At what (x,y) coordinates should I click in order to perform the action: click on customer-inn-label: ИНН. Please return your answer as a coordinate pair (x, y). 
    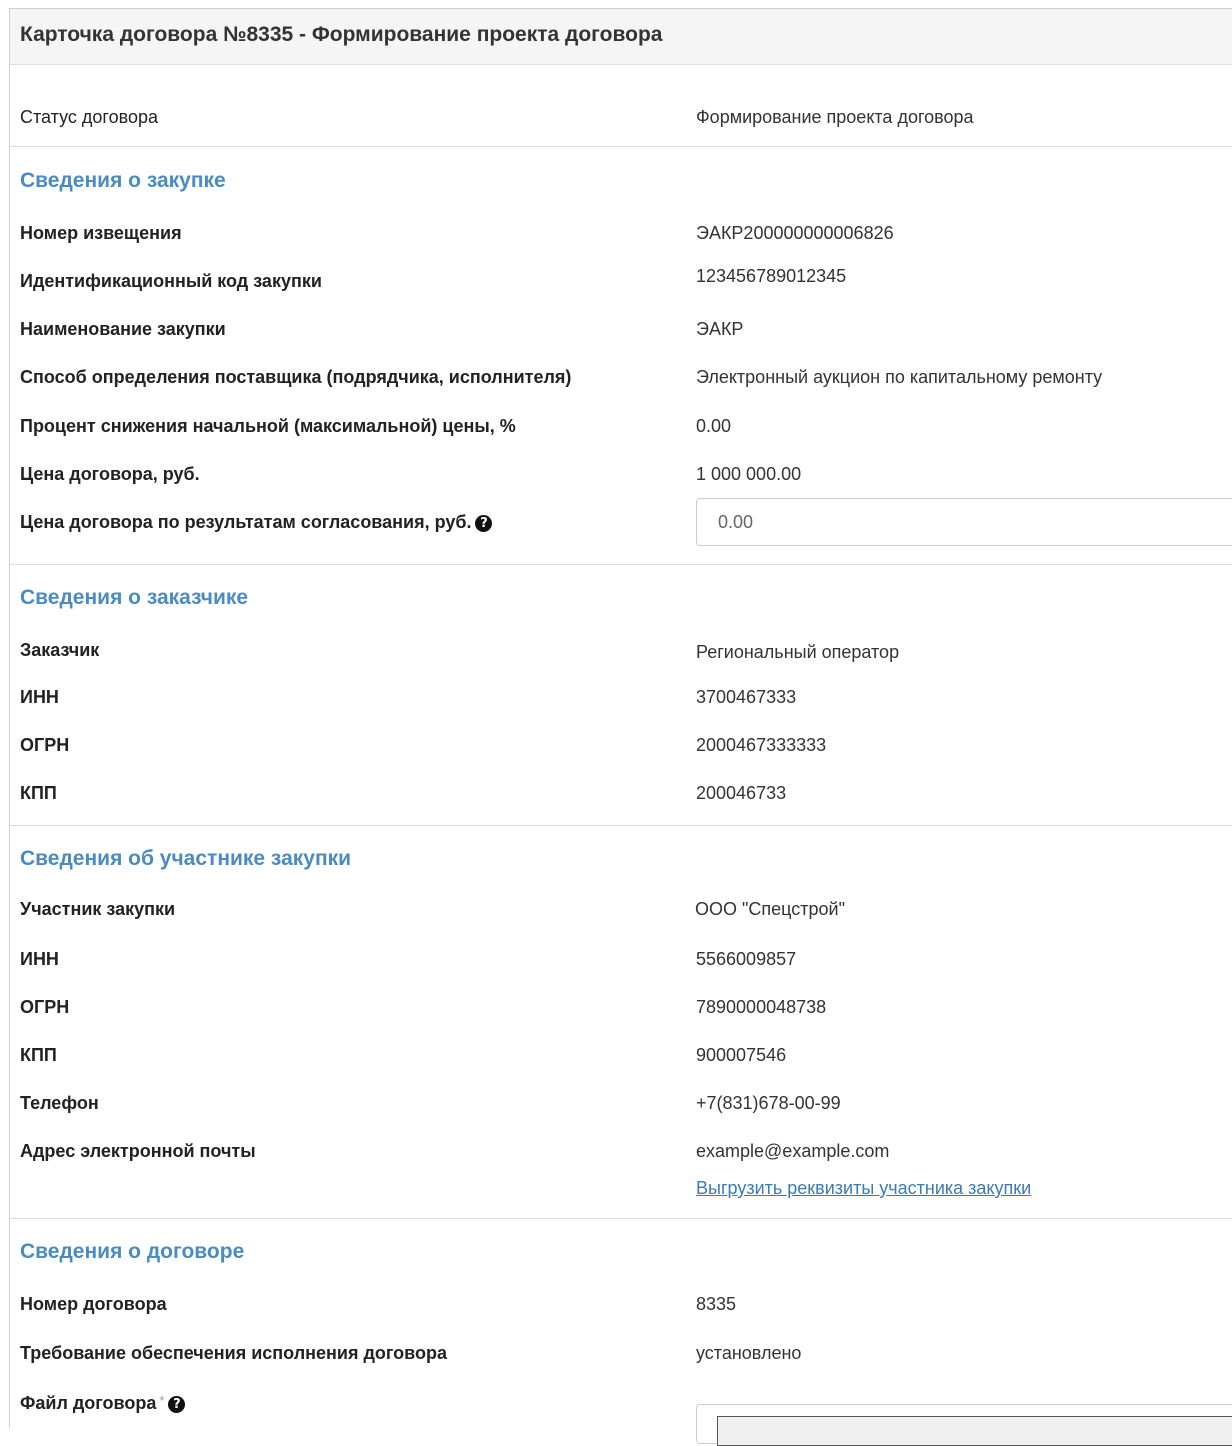
    Looking at the image, I should click on (39, 697).